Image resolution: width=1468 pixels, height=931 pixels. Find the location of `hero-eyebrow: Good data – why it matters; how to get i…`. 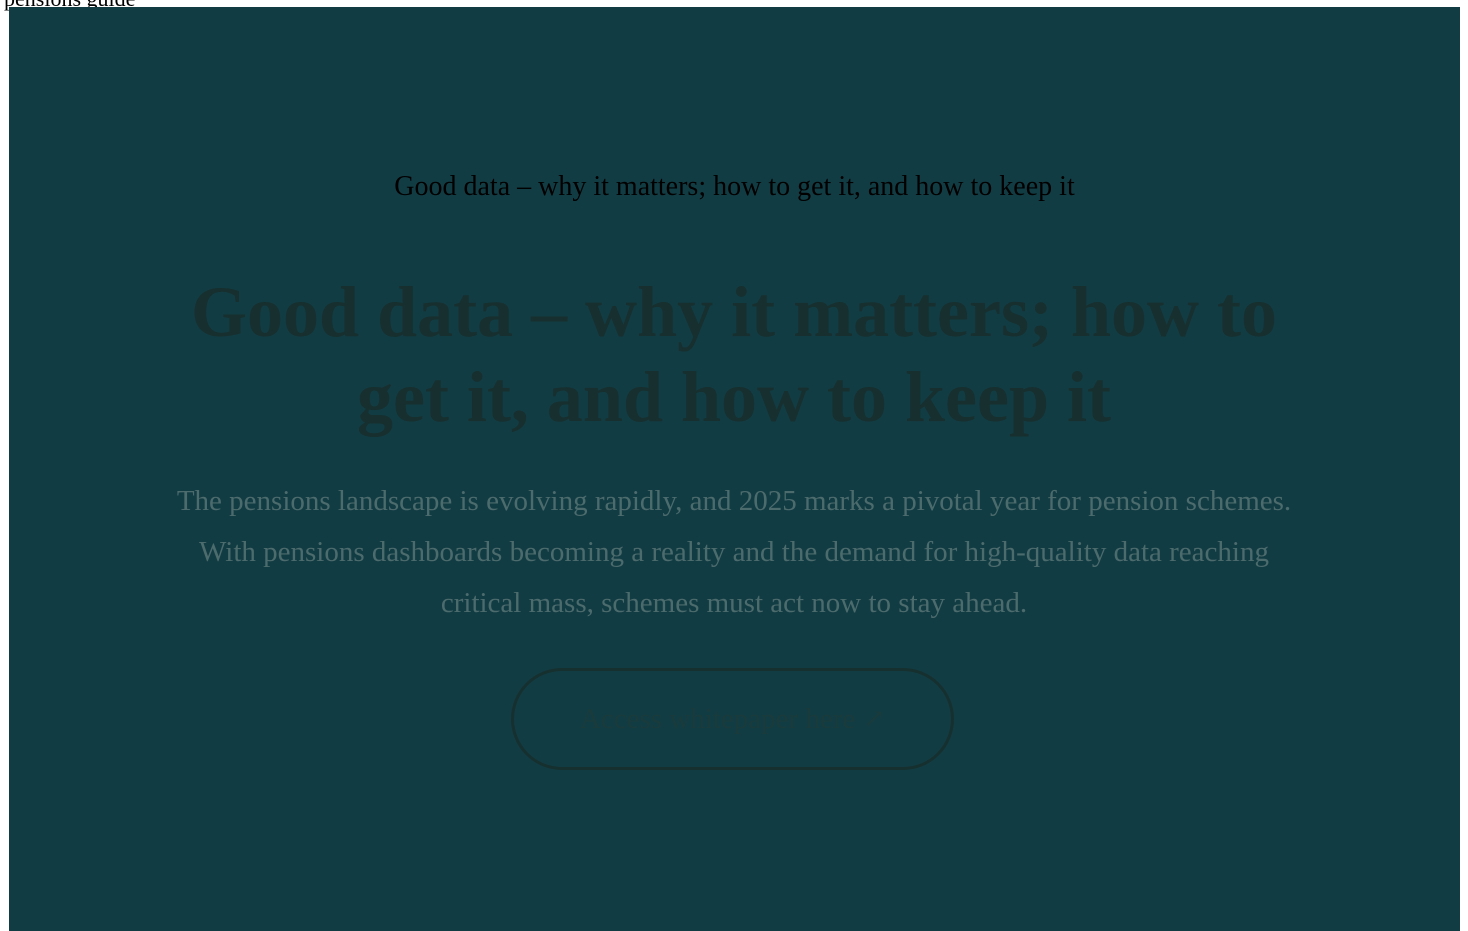

hero-eyebrow: Good data – why it matters; how to get i… is located at coordinates (734, 186).